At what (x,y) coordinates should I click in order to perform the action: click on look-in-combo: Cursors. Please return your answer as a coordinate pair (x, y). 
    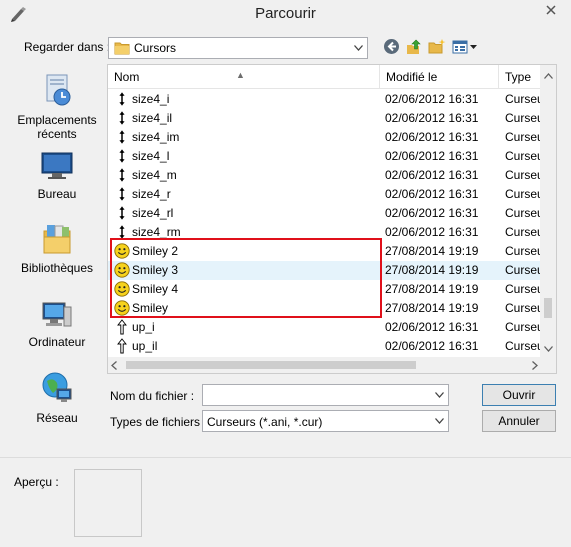
    Looking at the image, I should click on (238, 48).